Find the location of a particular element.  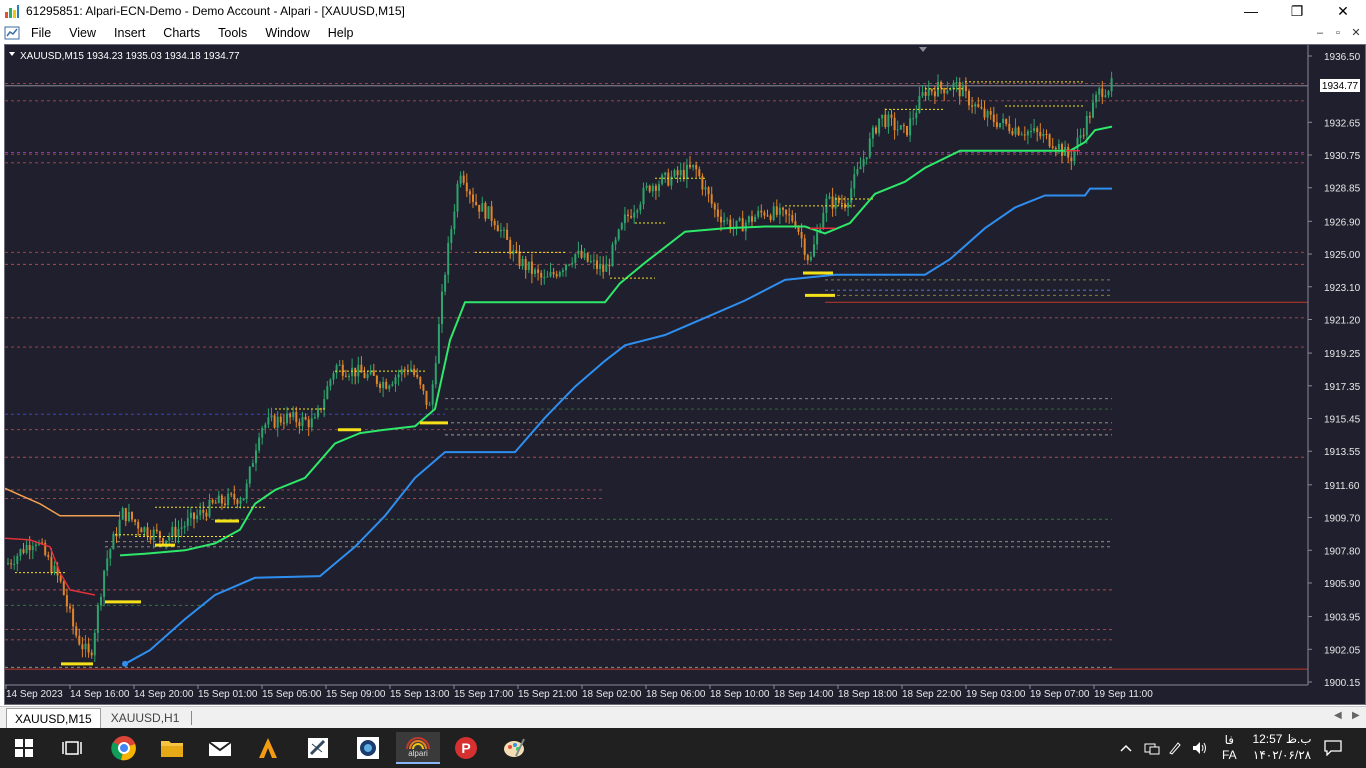

time-label: 19 Sep 03:00 is located at coordinates (996, 694).